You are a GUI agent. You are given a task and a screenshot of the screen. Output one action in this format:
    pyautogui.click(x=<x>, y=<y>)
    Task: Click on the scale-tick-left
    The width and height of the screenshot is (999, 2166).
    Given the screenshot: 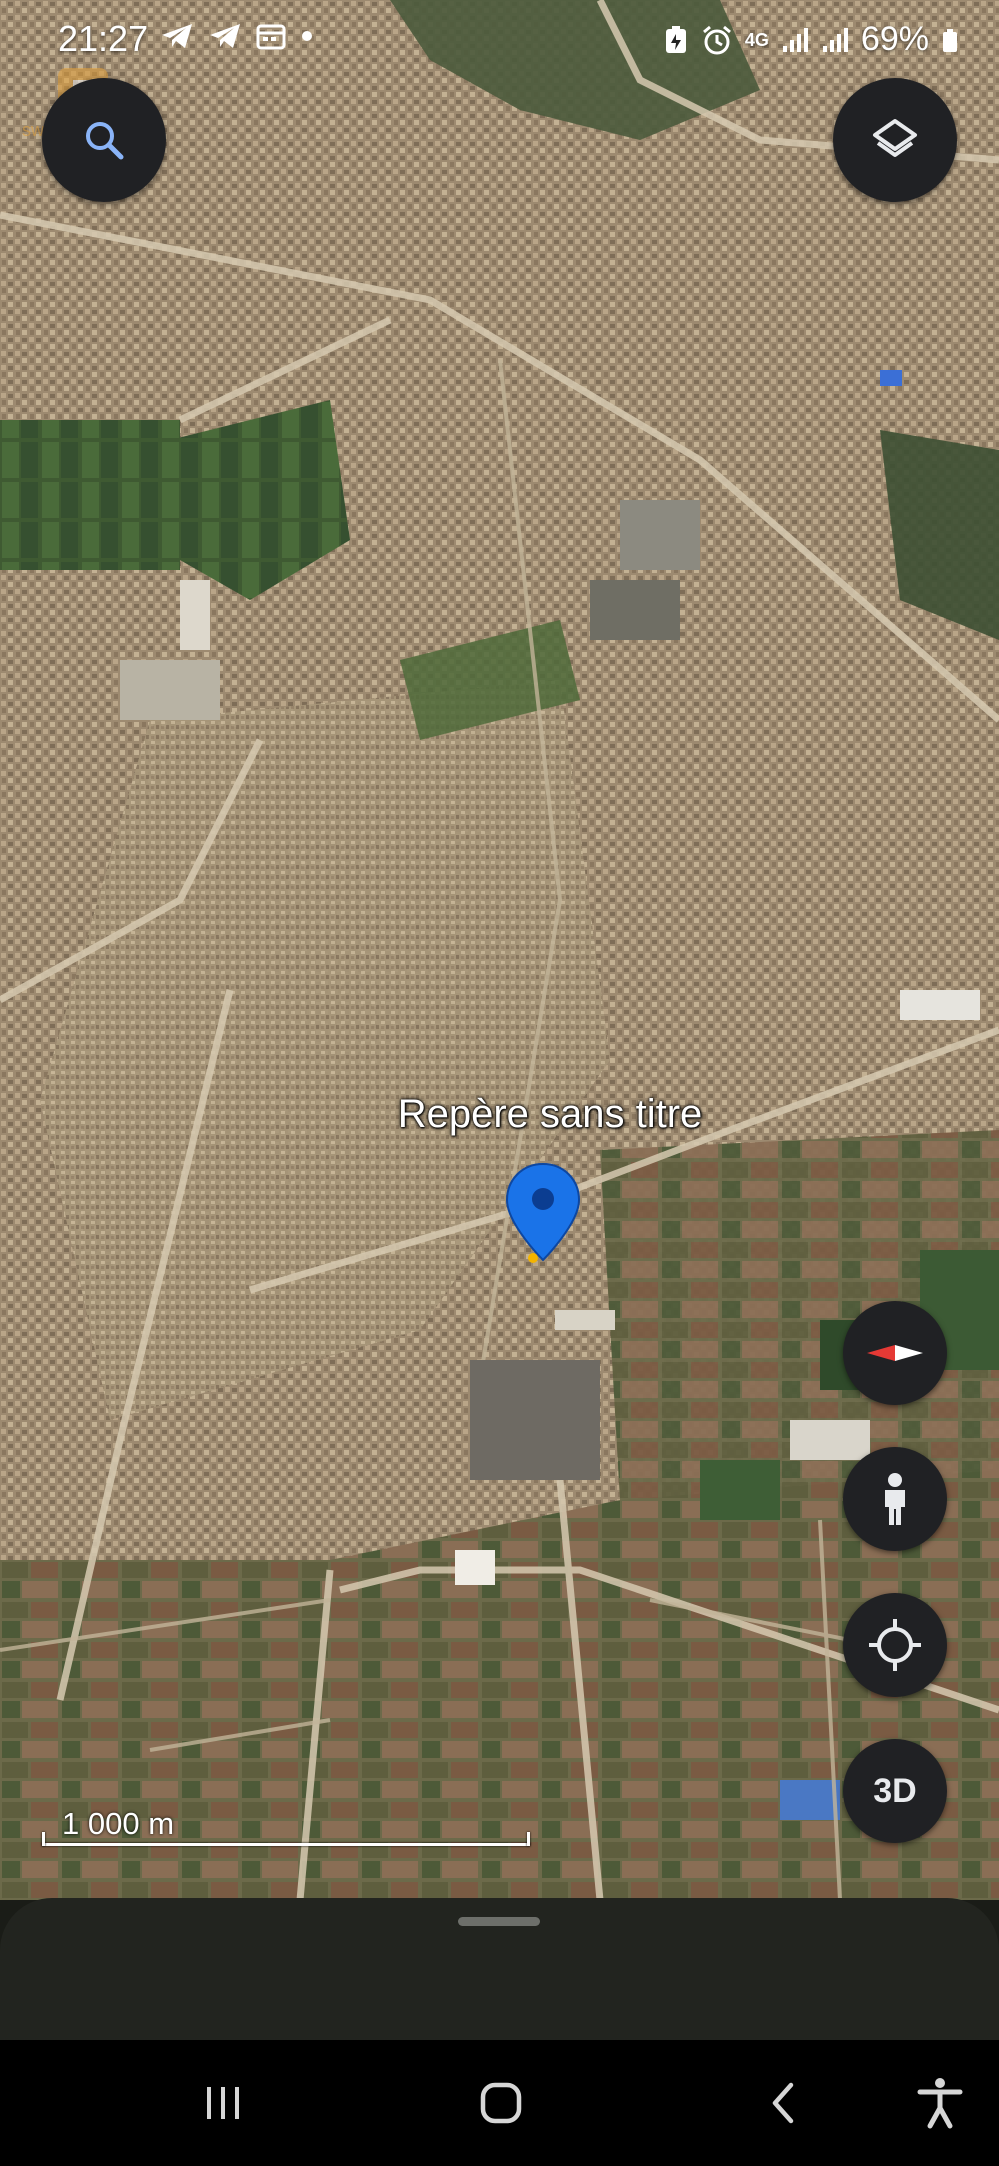 What is the action you would take?
    pyautogui.click(x=43, y=1839)
    